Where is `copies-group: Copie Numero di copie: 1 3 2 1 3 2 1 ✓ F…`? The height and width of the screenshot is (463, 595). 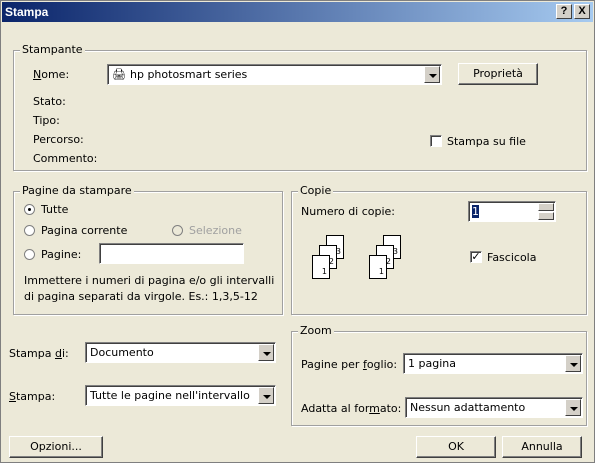
copies-group: Copie Numero di copie: 1 3 2 1 3 2 1 ✓ F… is located at coordinates (439, 249).